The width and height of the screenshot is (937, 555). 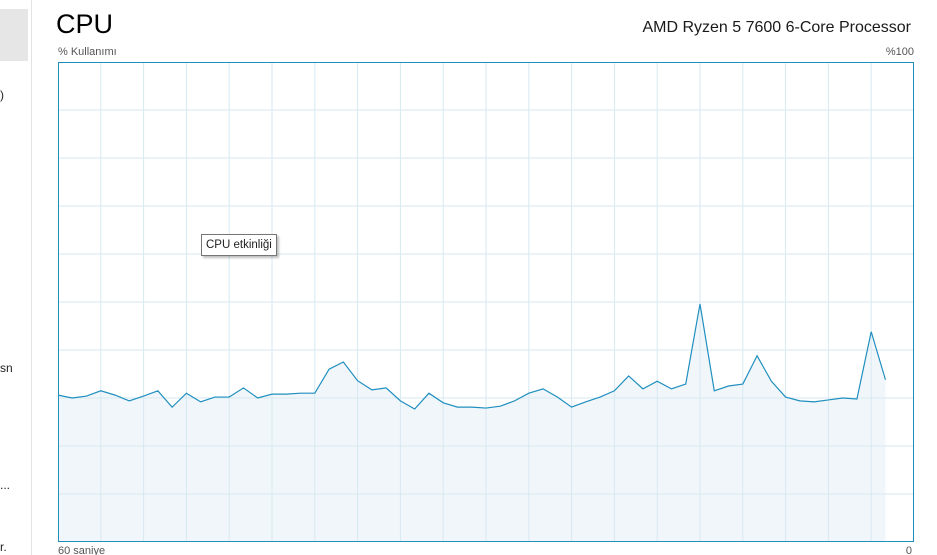 I want to click on sidebar: ) sn ... r., so click(x=16, y=277).